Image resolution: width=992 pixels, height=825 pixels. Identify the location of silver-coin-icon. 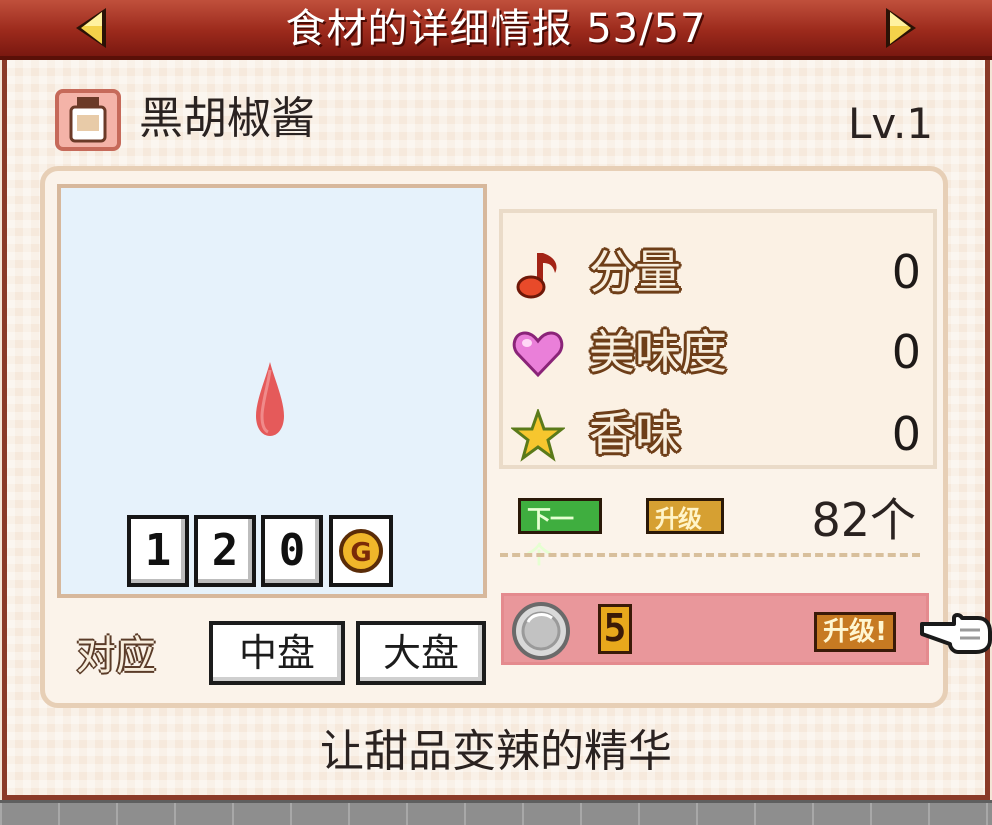
(541, 631).